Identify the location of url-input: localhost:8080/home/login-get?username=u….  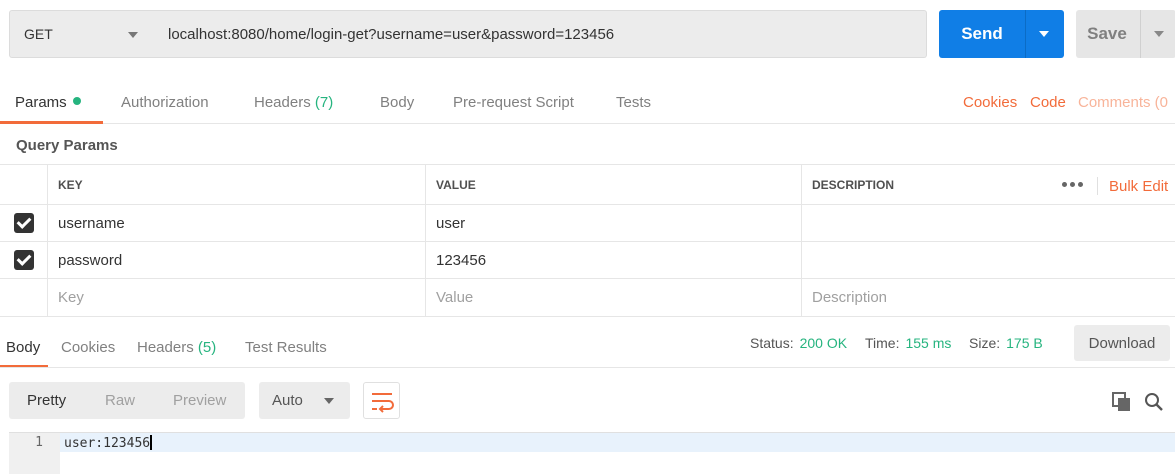
(540, 34).